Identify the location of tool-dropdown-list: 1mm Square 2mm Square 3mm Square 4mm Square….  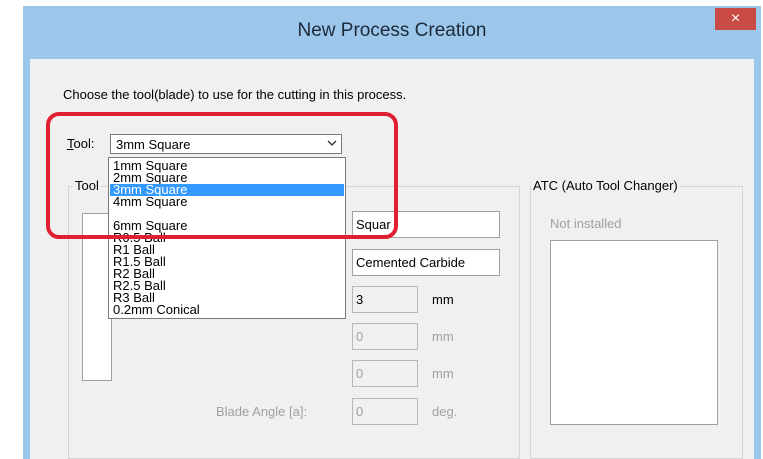
(227, 238).